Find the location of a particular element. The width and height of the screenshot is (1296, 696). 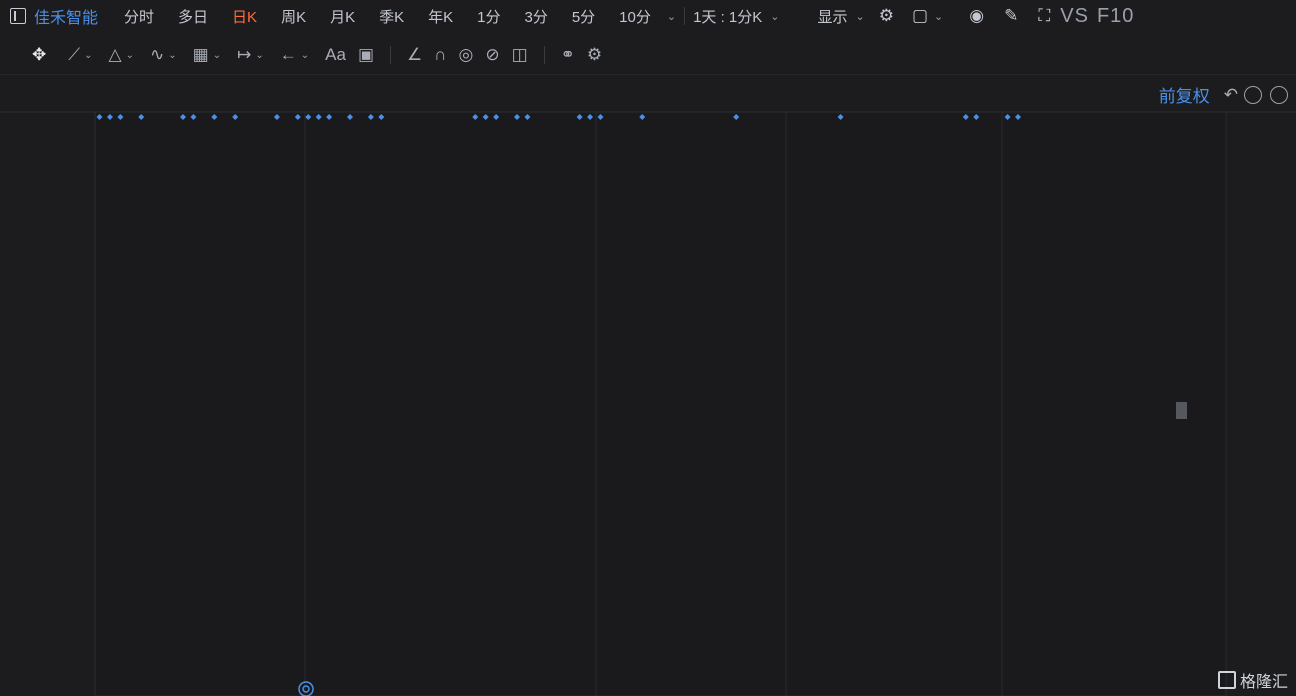

polygon-tool-icon: △ ⌄ is located at coordinates (123, 55).